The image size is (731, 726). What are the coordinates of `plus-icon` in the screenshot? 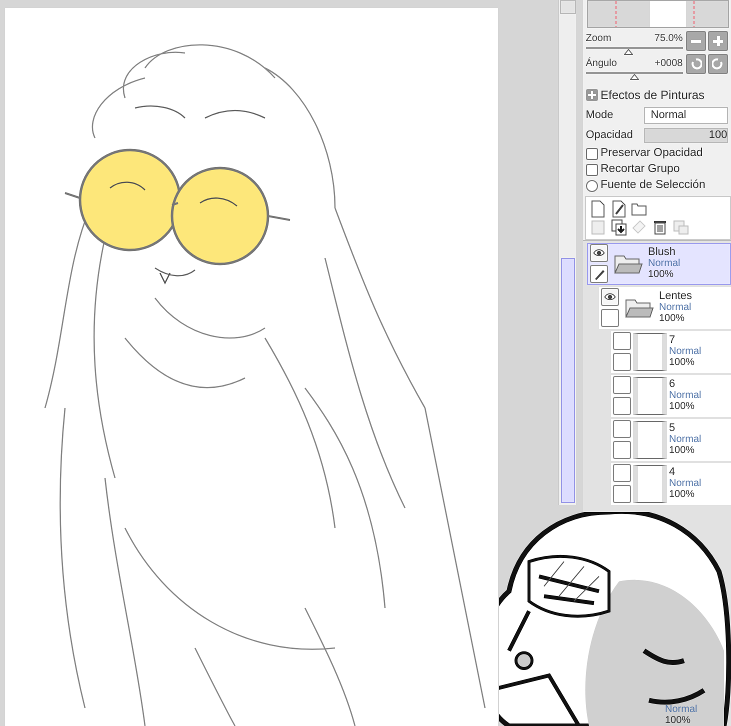 It's located at (718, 40).